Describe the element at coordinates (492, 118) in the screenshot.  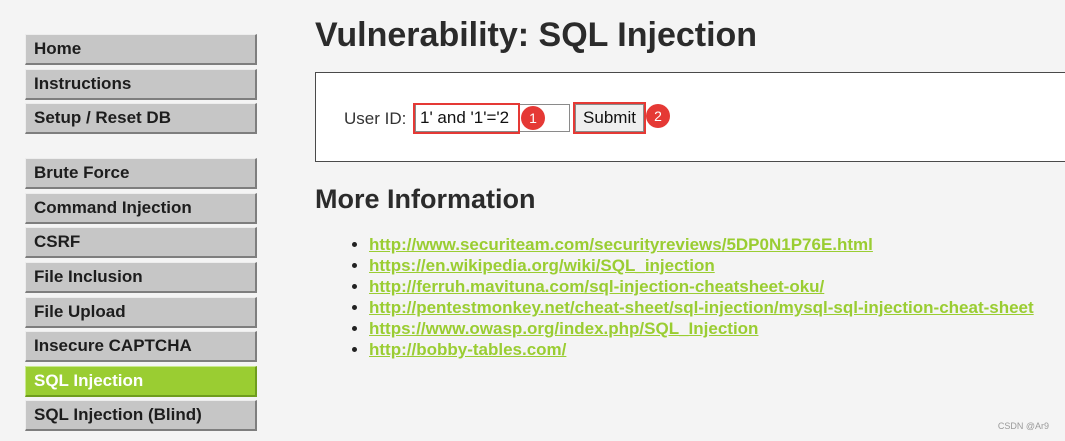
I see `user-id-input` at that location.